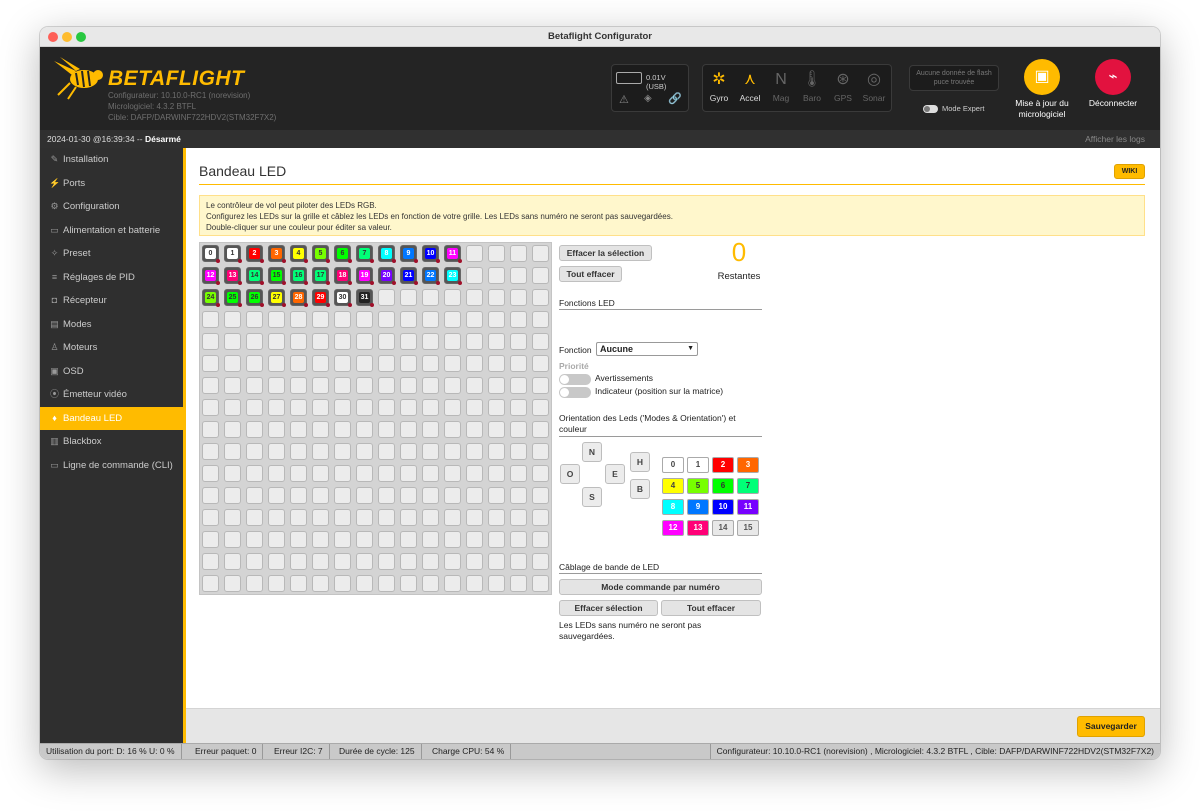 The height and width of the screenshot is (811, 1200). What do you see at coordinates (660, 587) in the screenshot?
I see `wire-mode-button: Mode commande par numéro` at bounding box center [660, 587].